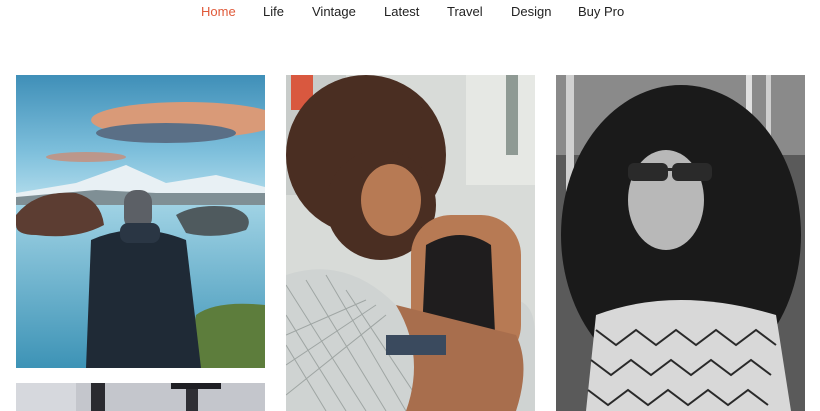 The width and height of the screenshot is (820, 411). I want to click on nav-vintage-link: Vintage, so click(334, 12).